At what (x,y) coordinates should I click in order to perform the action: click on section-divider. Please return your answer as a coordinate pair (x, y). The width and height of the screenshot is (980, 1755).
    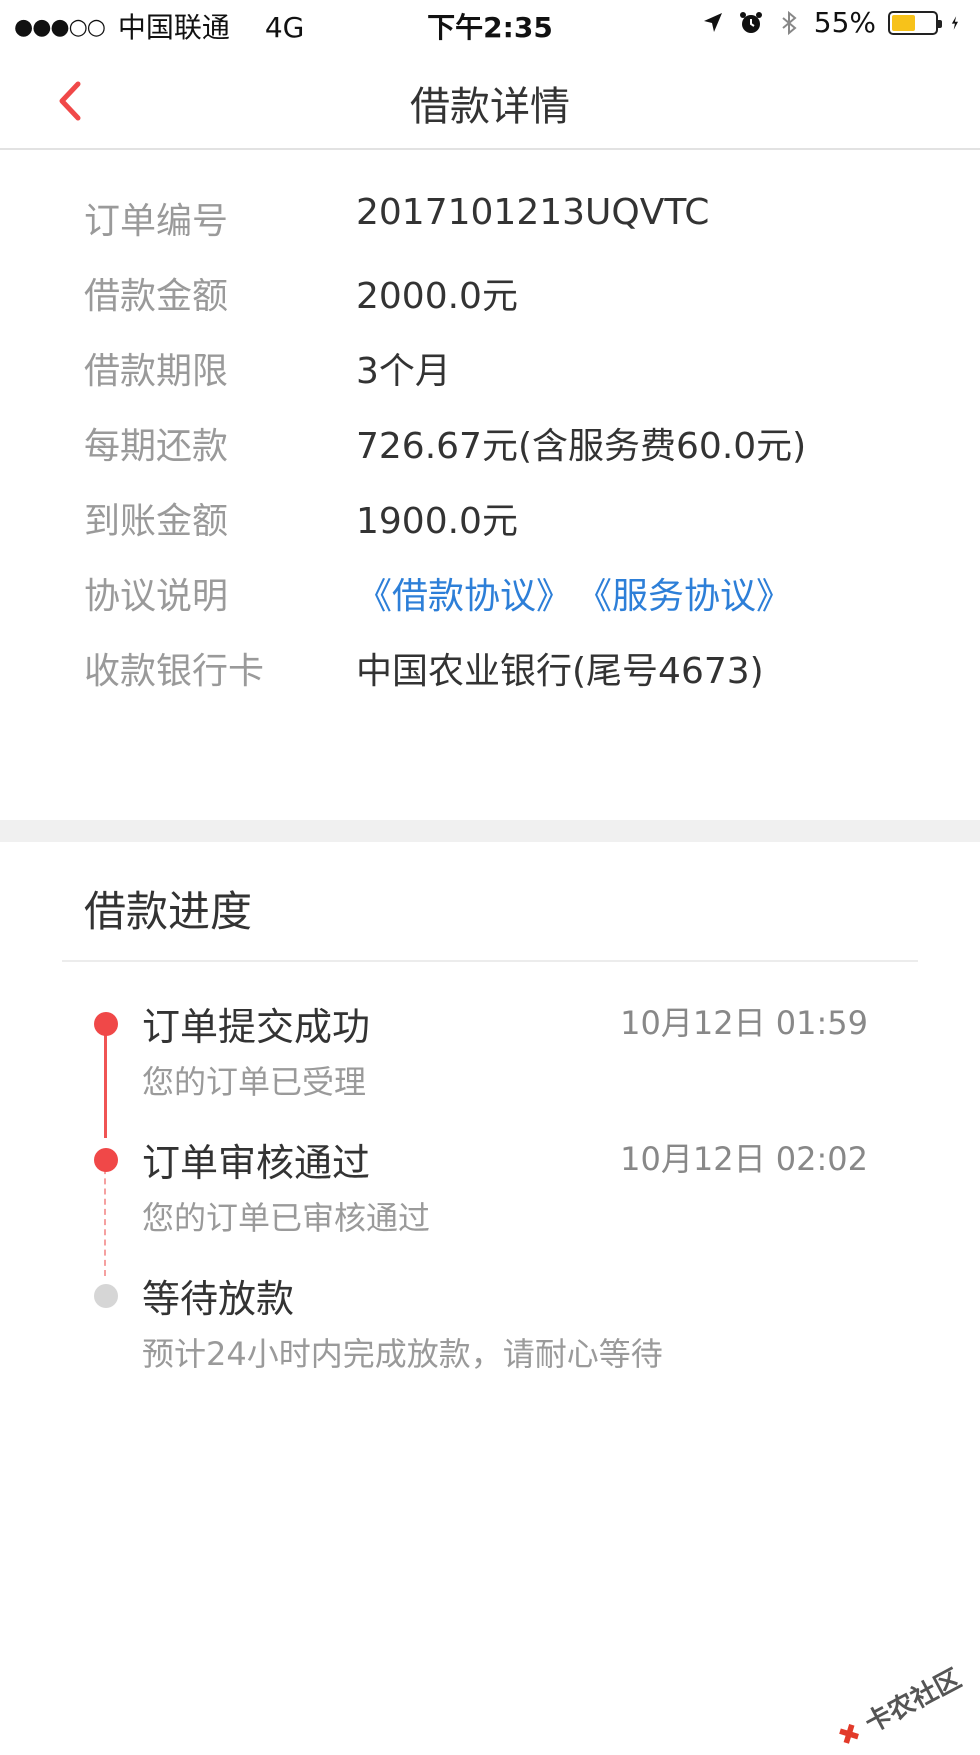
    Looking at the image, I should click on (490, 831).